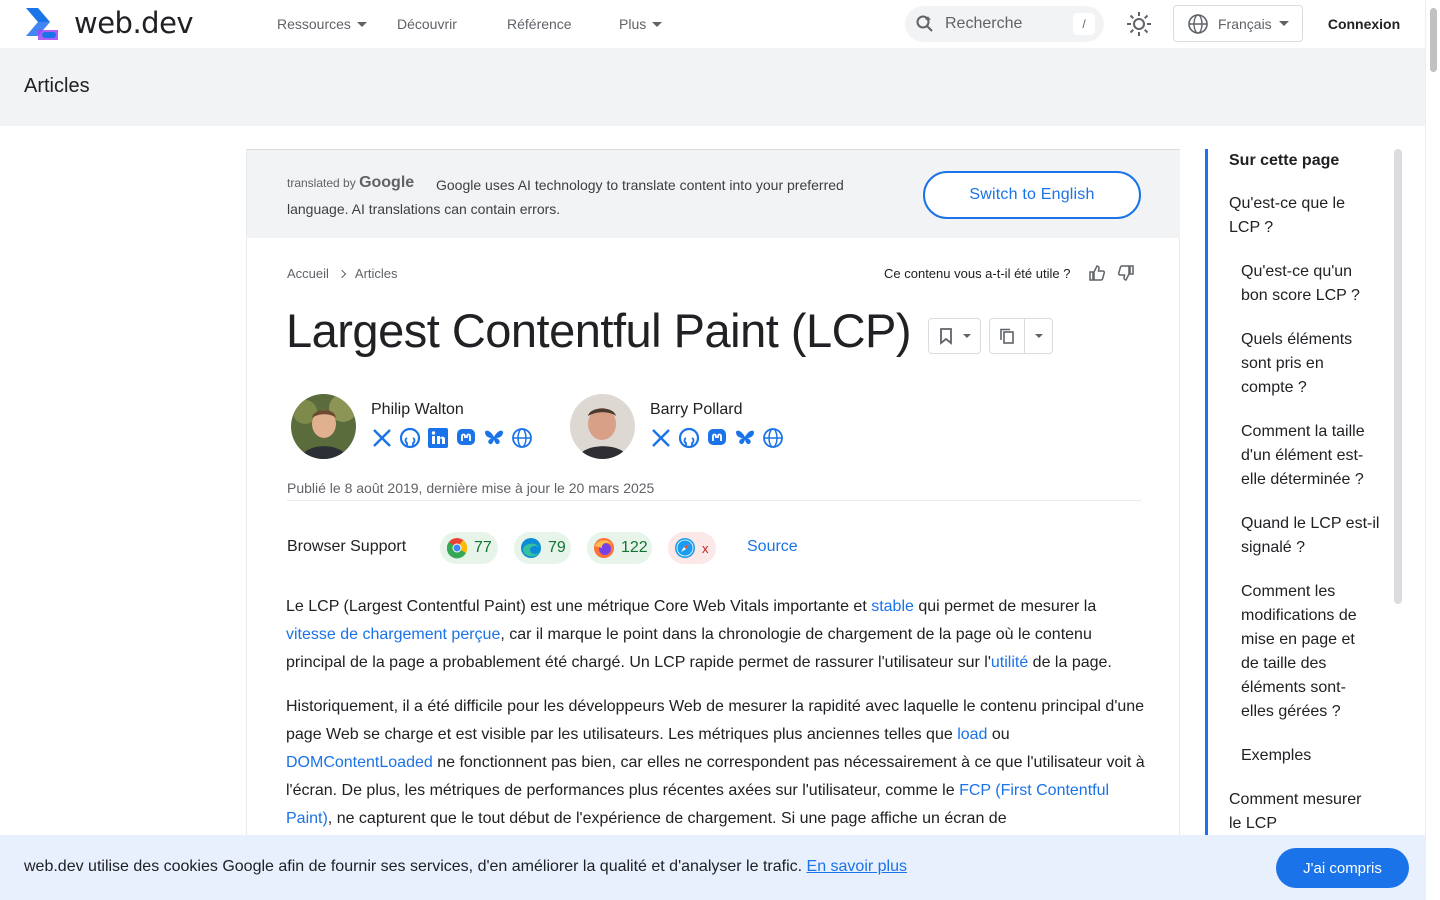  Describe the element at coordinates (1084, 24) in the screenshot. I see `search-shortcut-key: /` at that location.